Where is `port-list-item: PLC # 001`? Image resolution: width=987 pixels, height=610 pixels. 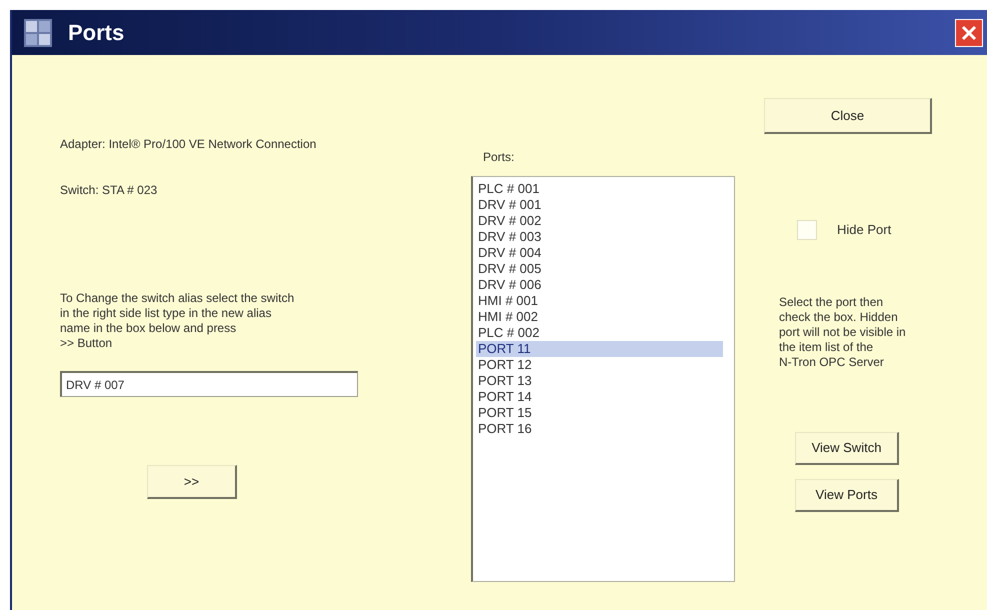 port-list-item: PLC # 001 is located at coordinates (603, 189).